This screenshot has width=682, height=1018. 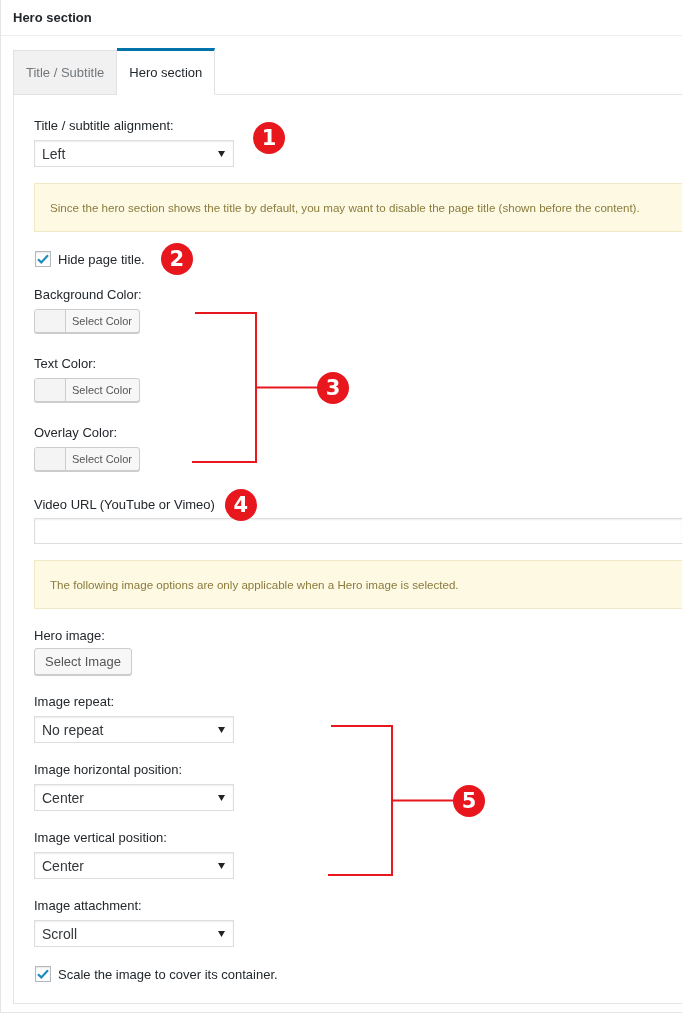 What do you see at coordinates (104, 126) in the screenshot?
I see `field-label: Title / subtitle alignment:` at bounding box center [104, 126].